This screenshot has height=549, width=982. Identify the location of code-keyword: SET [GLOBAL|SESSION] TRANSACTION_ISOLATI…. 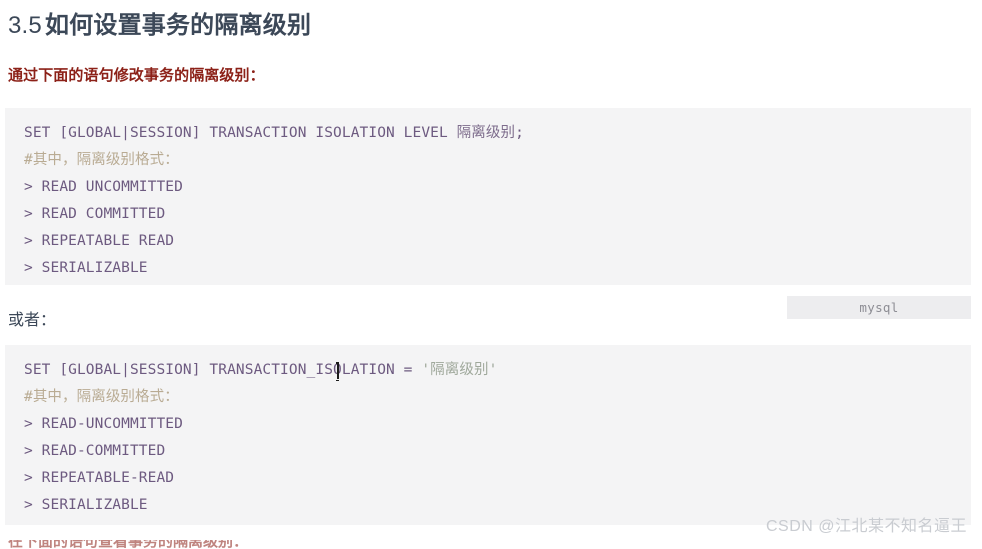
(223, 370).